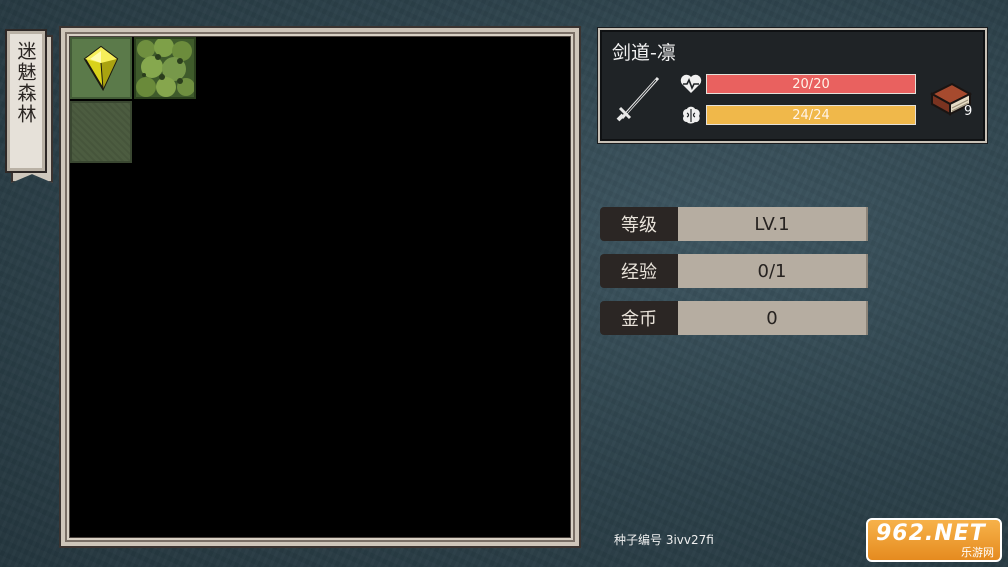 This screenshot has width=1008, height=567. I want to click on gold-label: 金币, so click(639, 318).